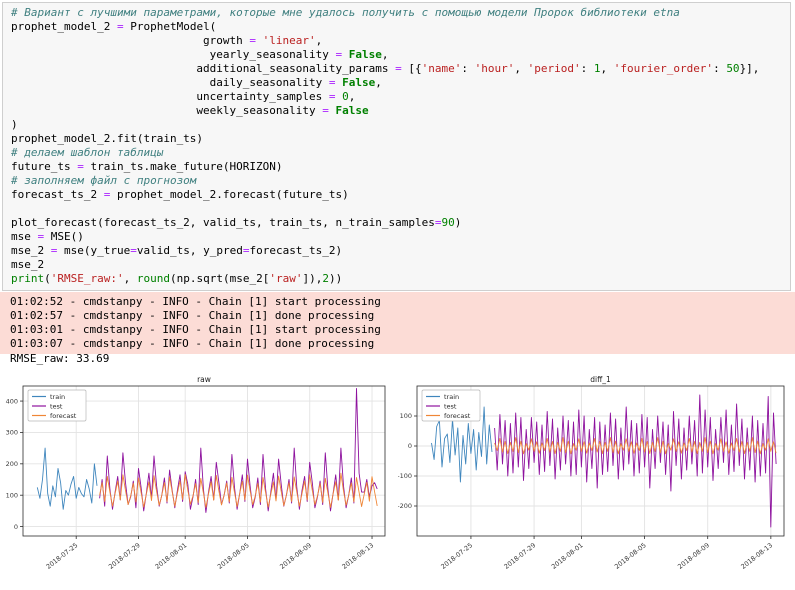 The image size is (795, 590). What do you see at coordinates (448, 222) in the screenshot?
I see `code-token: 90` at bounding box center [448, 222].